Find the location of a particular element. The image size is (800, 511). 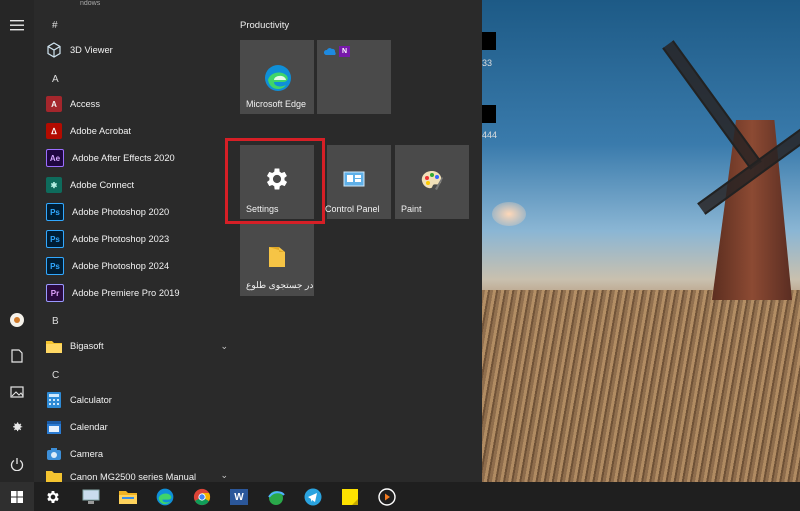

tile-persian-folder: در جستجوی طلوع is located at coordinates (277, 259).